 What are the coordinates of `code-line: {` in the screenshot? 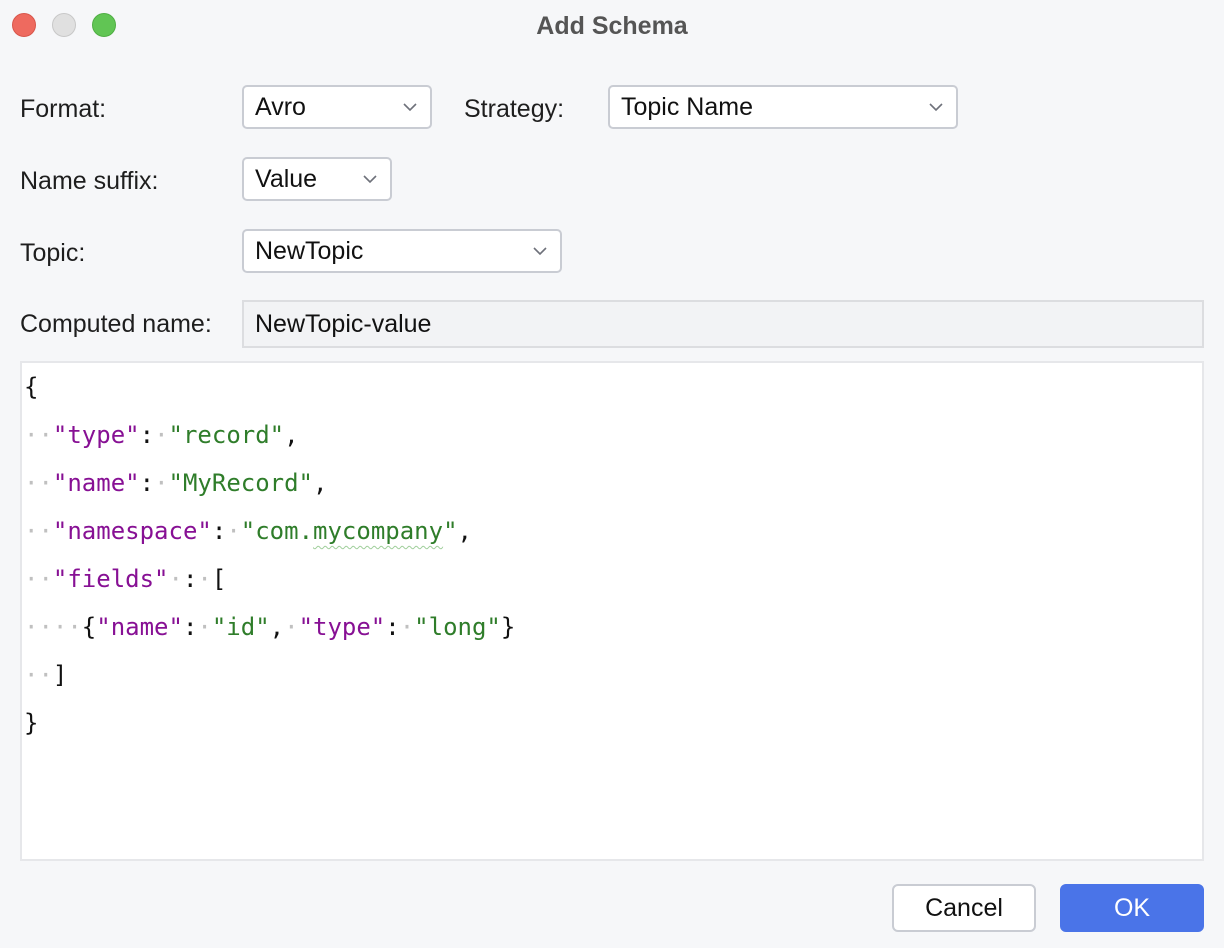 It's located at (31, 387).